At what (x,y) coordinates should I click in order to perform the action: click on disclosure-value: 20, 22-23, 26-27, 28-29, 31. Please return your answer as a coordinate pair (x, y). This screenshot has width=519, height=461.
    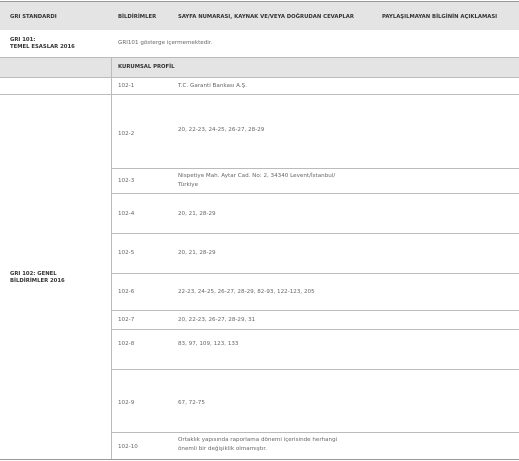
    Looking at the image, I should click on (217, 320).